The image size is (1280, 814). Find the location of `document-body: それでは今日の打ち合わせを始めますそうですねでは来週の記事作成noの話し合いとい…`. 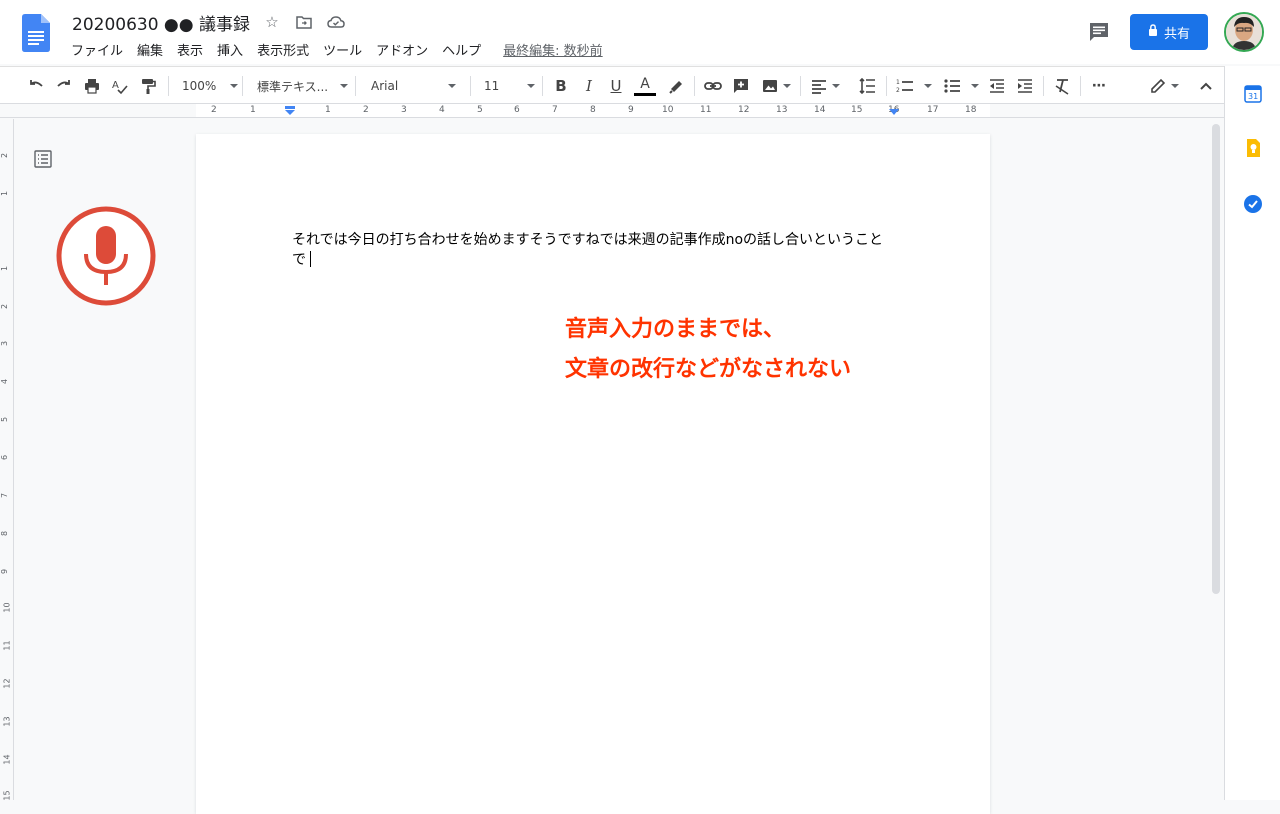

document-body: それでは今日の打ち合わせを始めますそうですねでは来週の記事作成noの話し合いとい… is located at coordinates (592, 250).